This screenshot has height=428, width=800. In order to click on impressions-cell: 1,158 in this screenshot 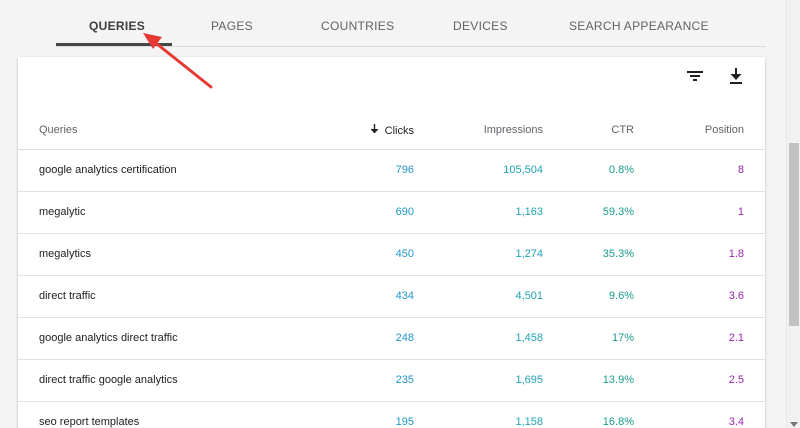, I will do `click(529, 422)`.